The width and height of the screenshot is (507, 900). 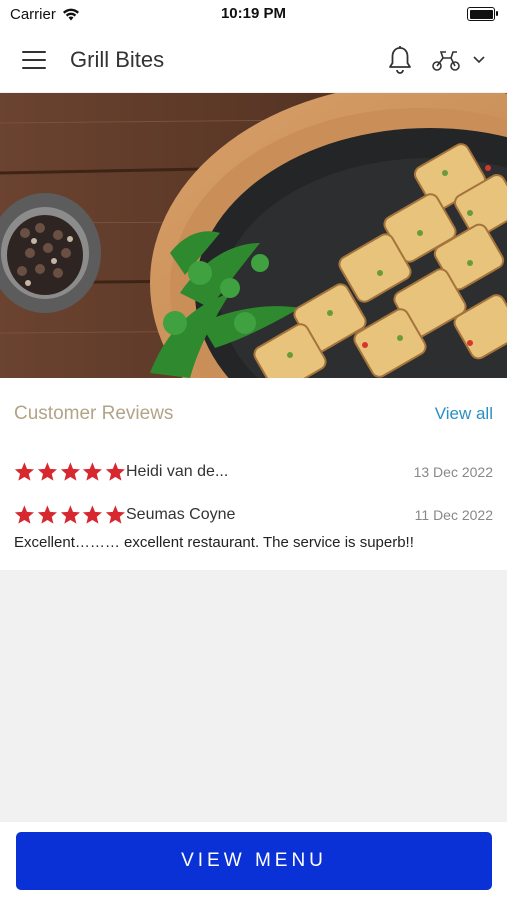 I want to click on review-item: Seumas Coyne 11 Dec 2022, so click(x=253, y=514).